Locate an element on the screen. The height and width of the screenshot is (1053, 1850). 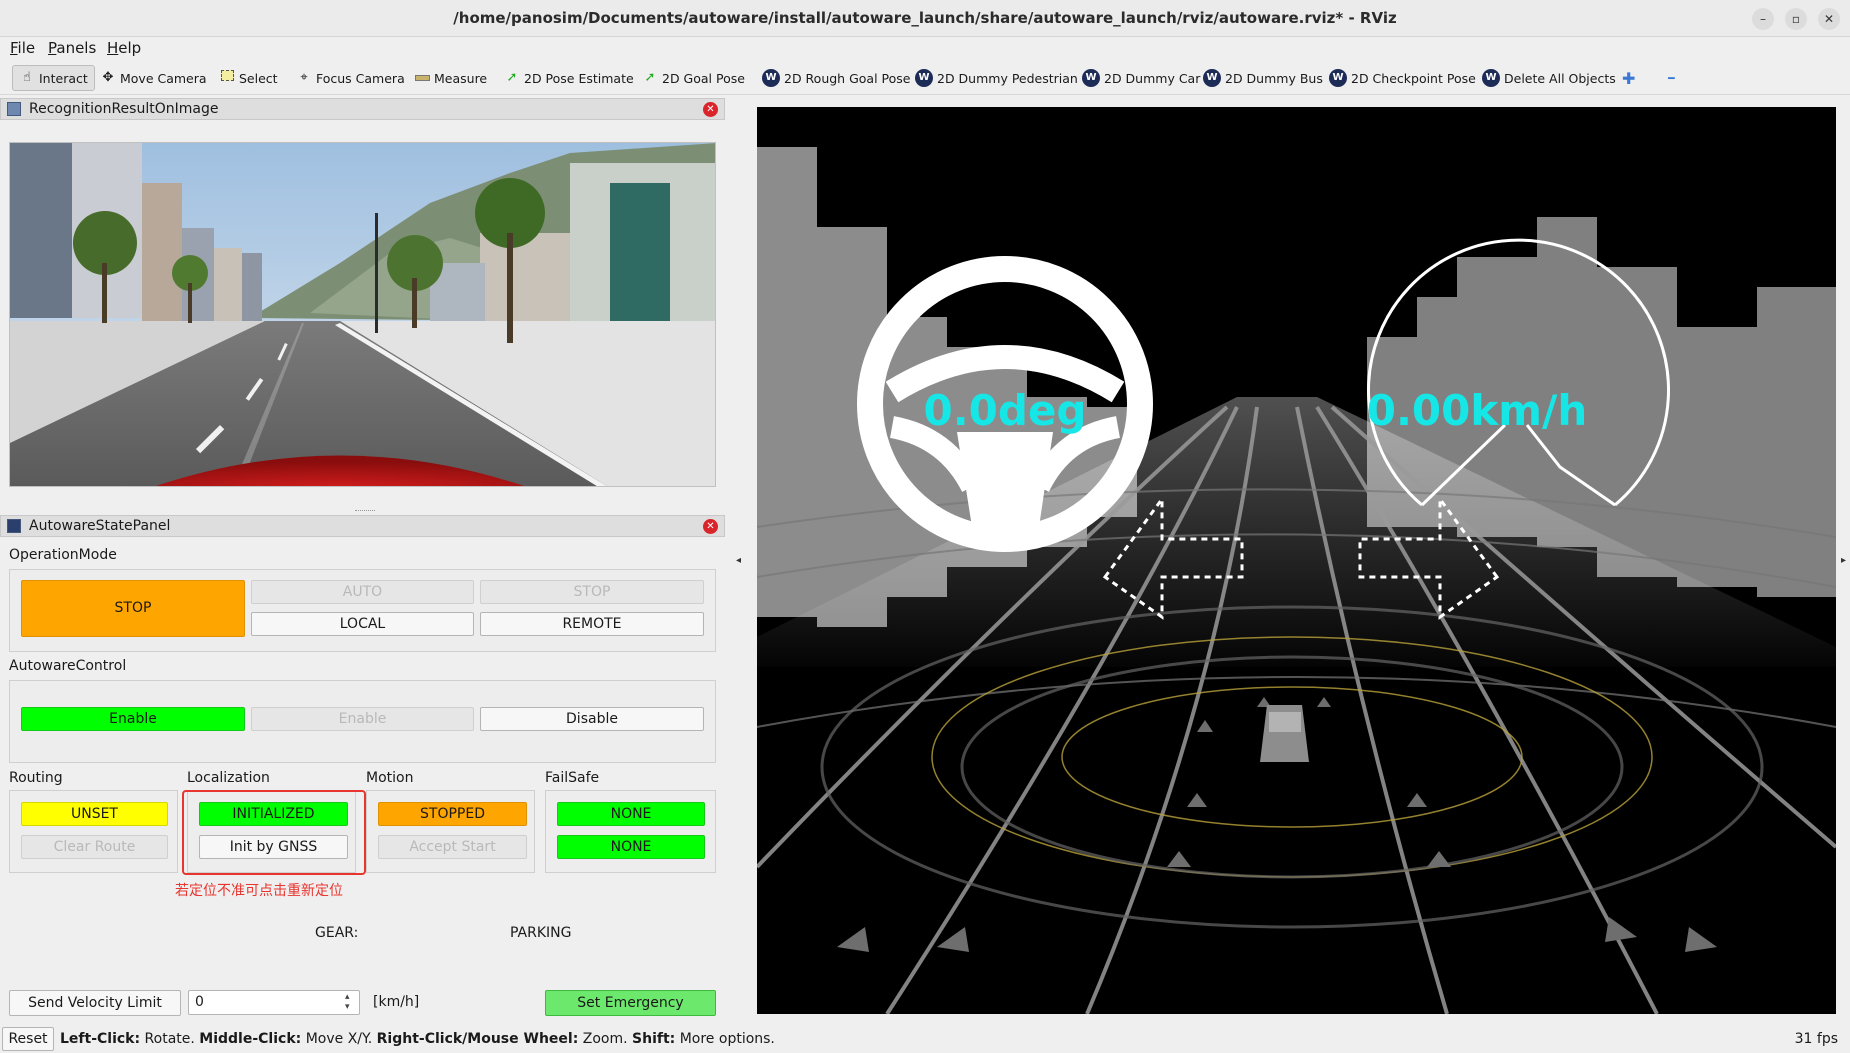
autoware-panel-icon is located at coordinates (14, 526).